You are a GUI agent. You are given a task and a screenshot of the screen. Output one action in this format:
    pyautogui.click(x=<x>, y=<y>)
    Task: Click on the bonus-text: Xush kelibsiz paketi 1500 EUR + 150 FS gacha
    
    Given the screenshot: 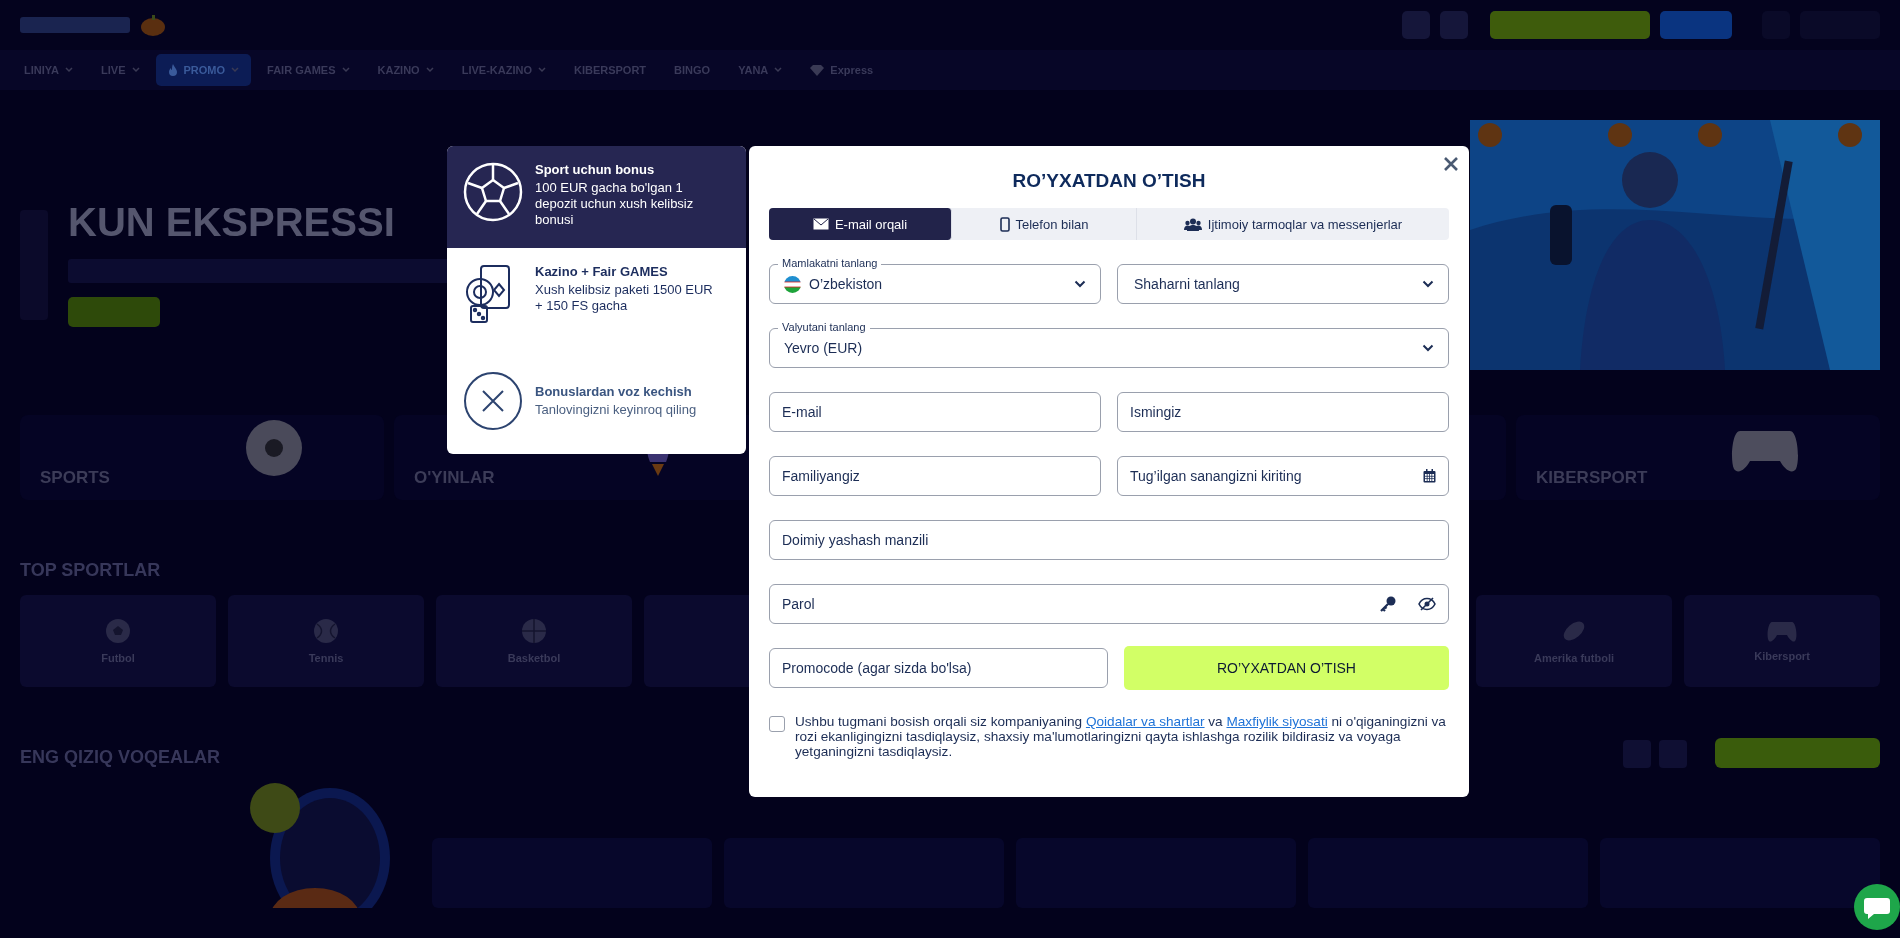 What is the action you would take?
    pyautogui.click(x=624, y=298)
    